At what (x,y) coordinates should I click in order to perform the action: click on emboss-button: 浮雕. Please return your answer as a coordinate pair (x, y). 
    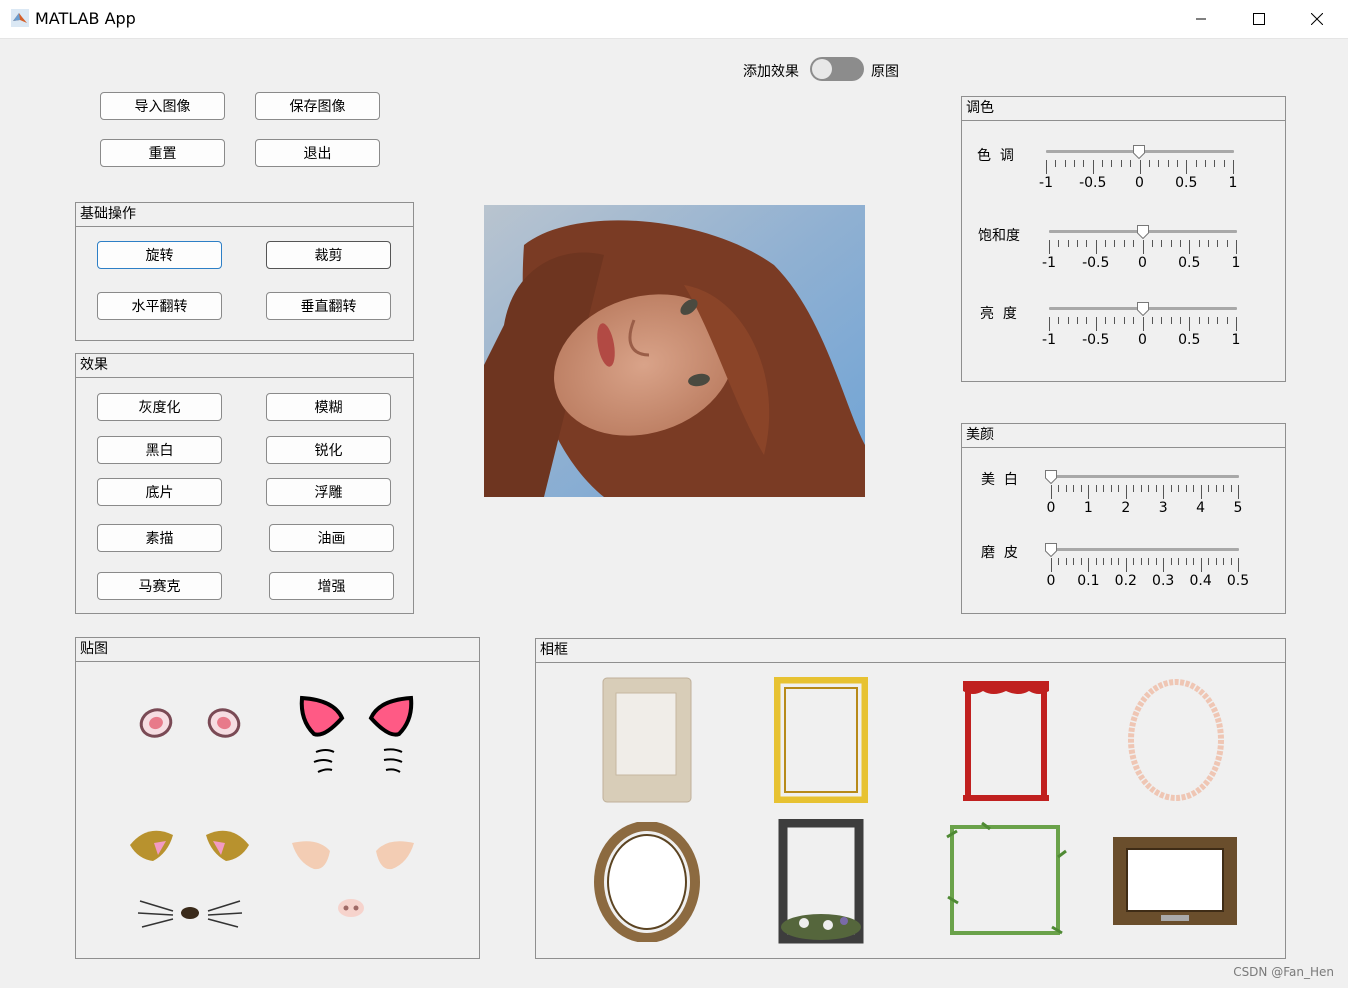
    Looking at the image, I should click on (328, 492).